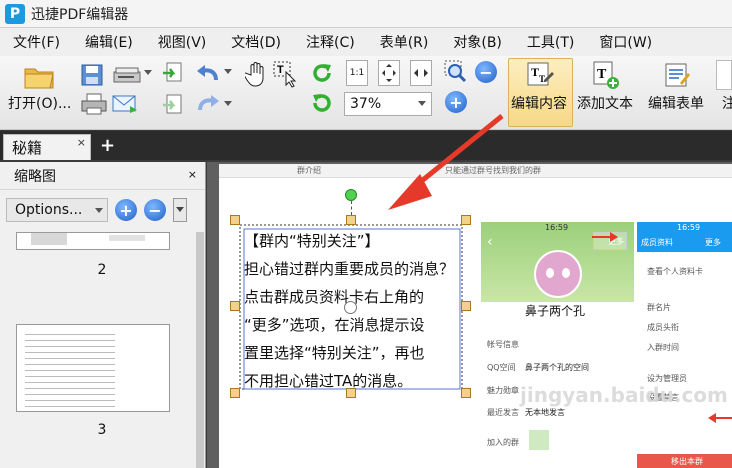 This screenshot has width=732, height=468. What do you see at coordinates (235, 393) in the screenshot?
I see `resize-handle-sw` at bounding box center [235, 393].